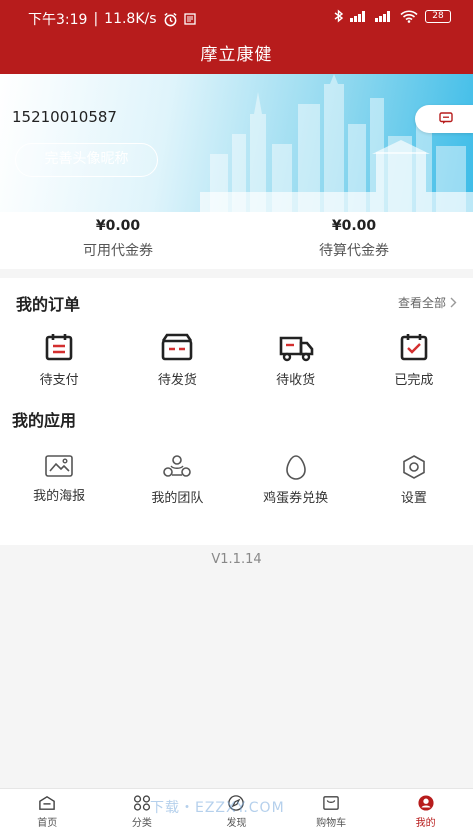 The height and width of the screenshot is (829, 473). What do you see at coordinates (296, 380) in the screenshot?
I see `order-status-label: 待收货` at bounding box center [296, 380].